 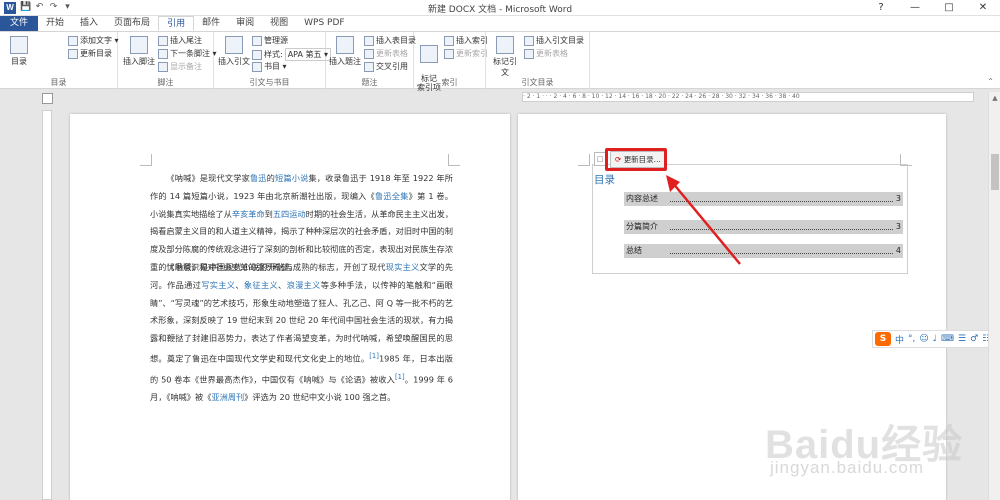 I want to click on insert-index-button: 插入索引, so click(x=466, y=40).